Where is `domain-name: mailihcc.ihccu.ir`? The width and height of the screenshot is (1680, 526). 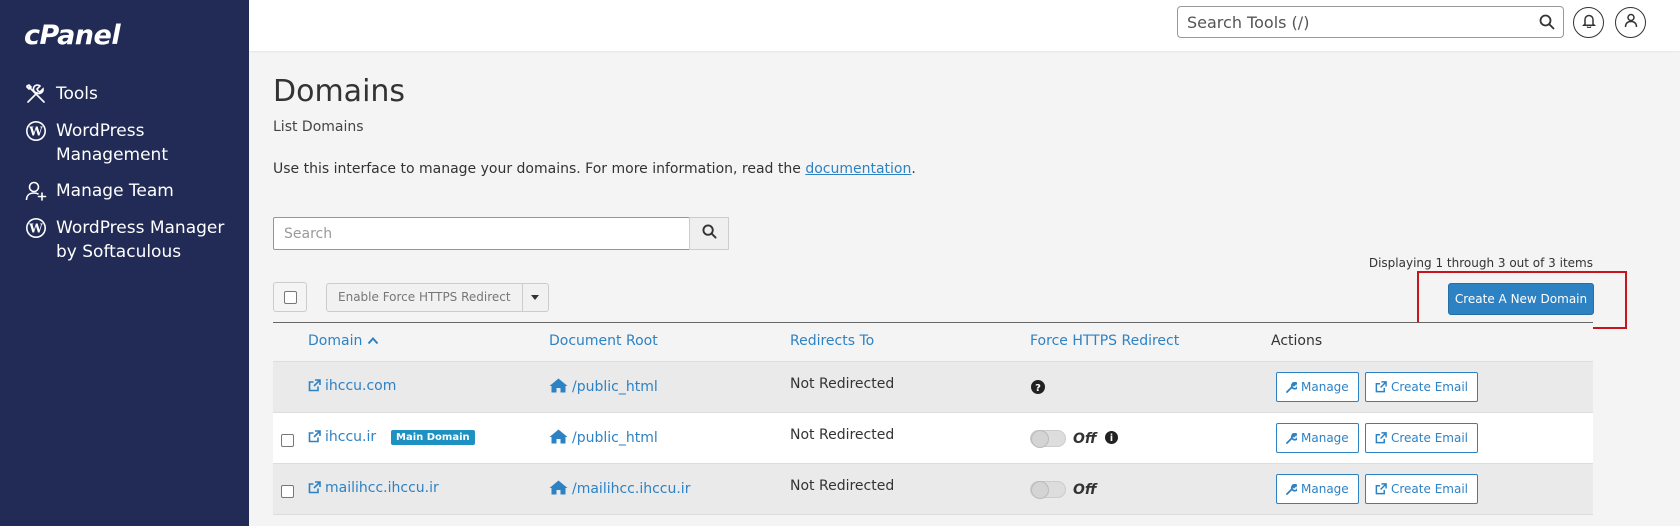 domain-name: mailihcc.ihccu.ir is located at coordinates (382, 488).